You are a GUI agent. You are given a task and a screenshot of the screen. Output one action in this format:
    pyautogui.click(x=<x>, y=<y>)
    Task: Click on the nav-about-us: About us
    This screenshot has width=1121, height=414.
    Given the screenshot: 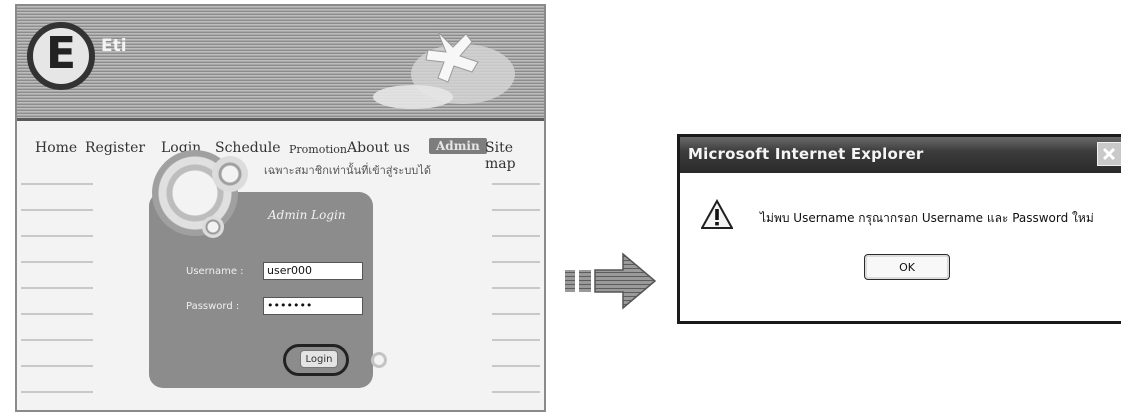 What is the action you would take?
    pyautogui.click(x=378, y=148)
    